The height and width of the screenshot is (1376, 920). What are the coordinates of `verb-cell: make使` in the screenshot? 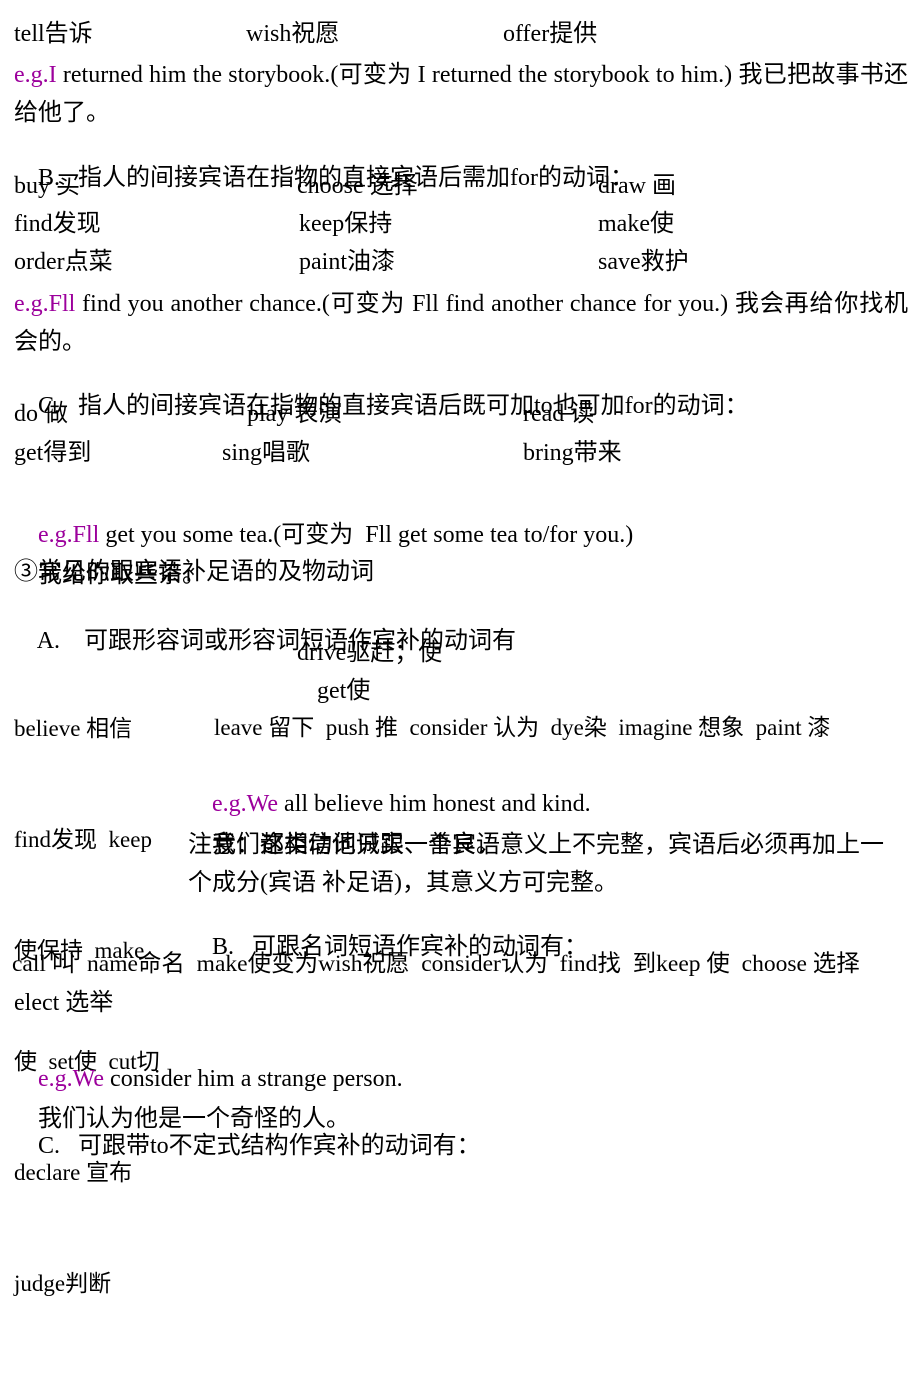 It's located at (636, 224).